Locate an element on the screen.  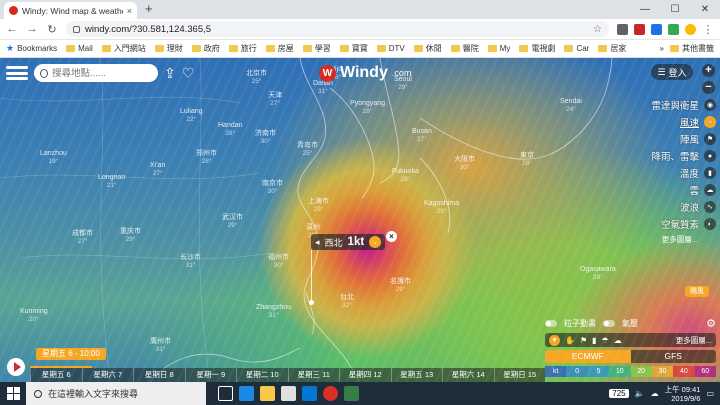
picker-close-icon: × is located at coordinates (391, 236).